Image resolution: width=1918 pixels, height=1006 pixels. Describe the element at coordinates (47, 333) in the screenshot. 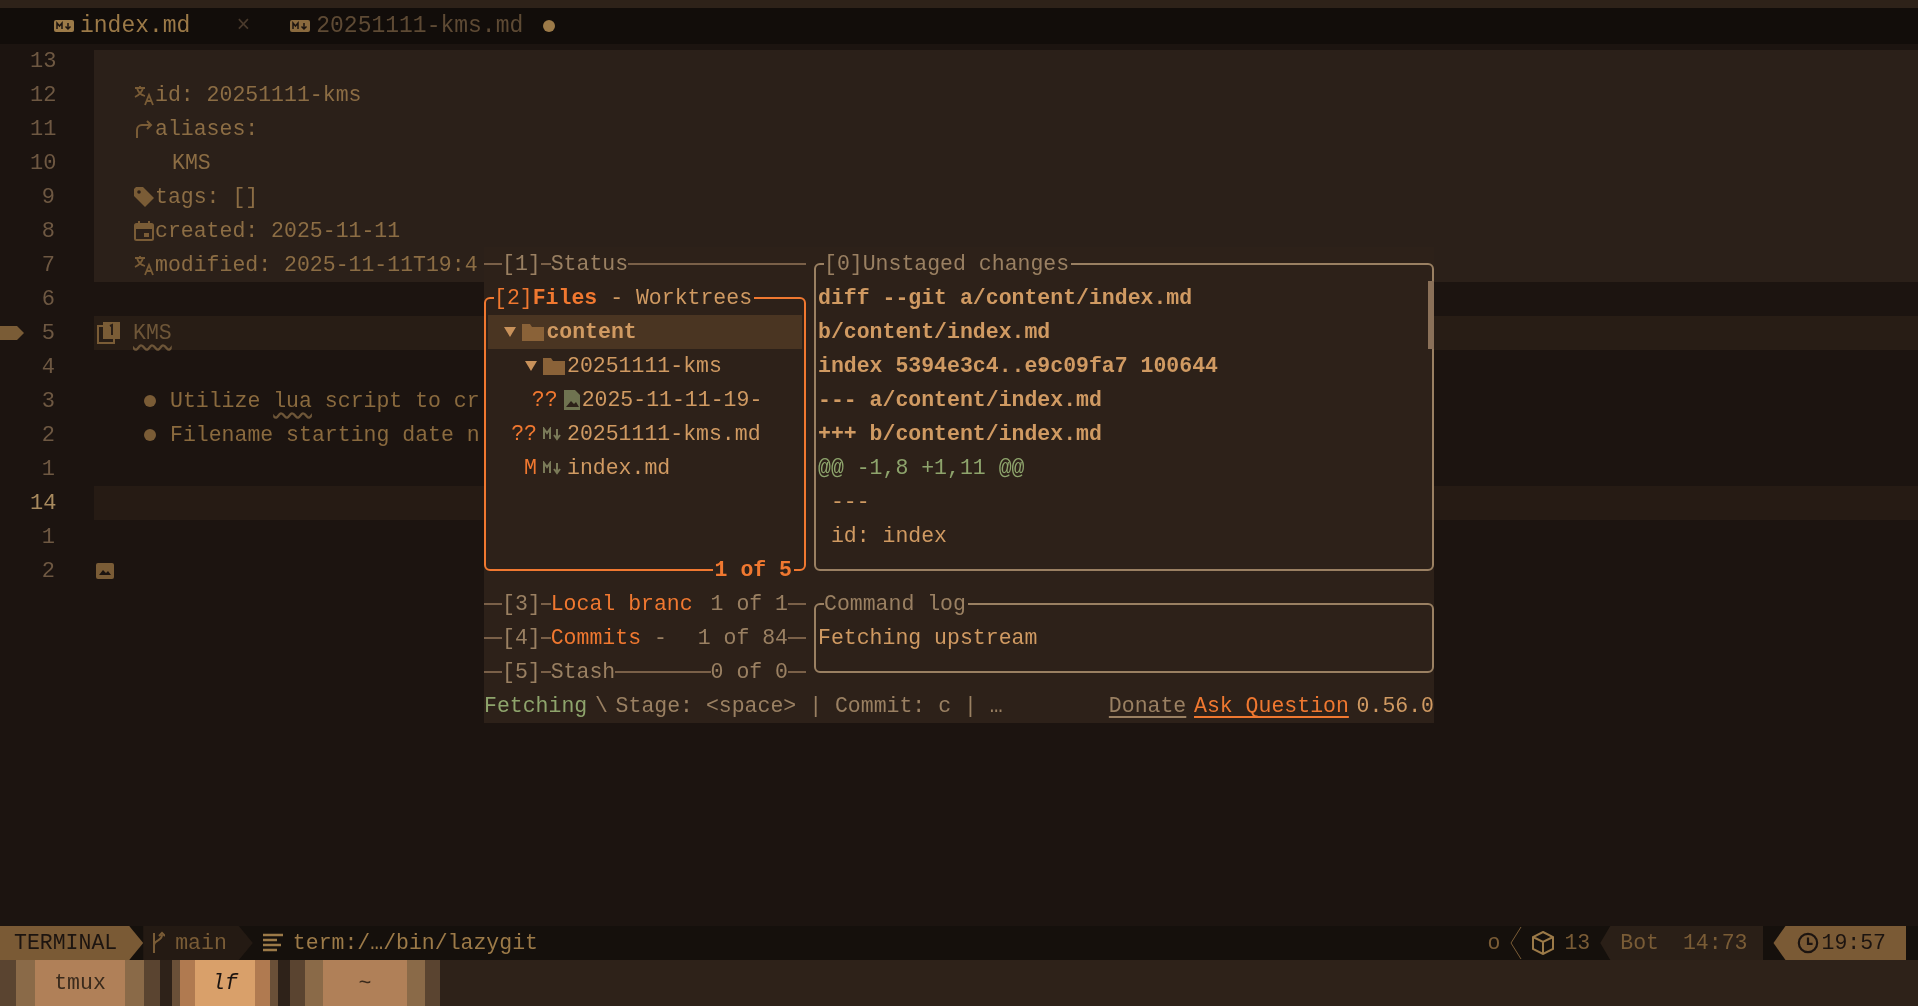

I see `line-number: 5` at that location.